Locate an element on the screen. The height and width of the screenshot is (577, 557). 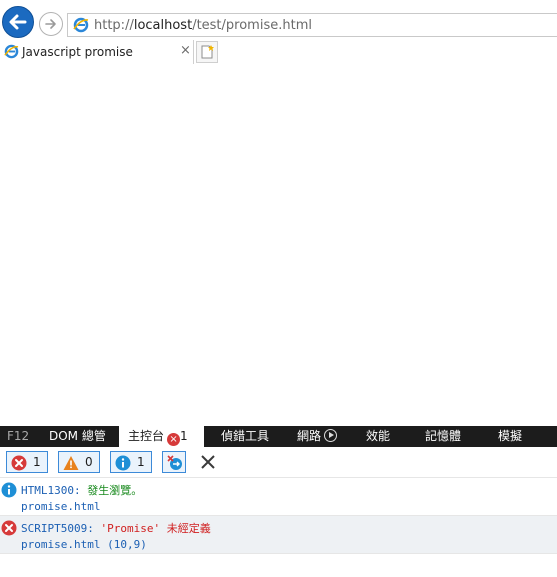
console-toolbar: 1 0 1 is located at coordinates (278, 462).